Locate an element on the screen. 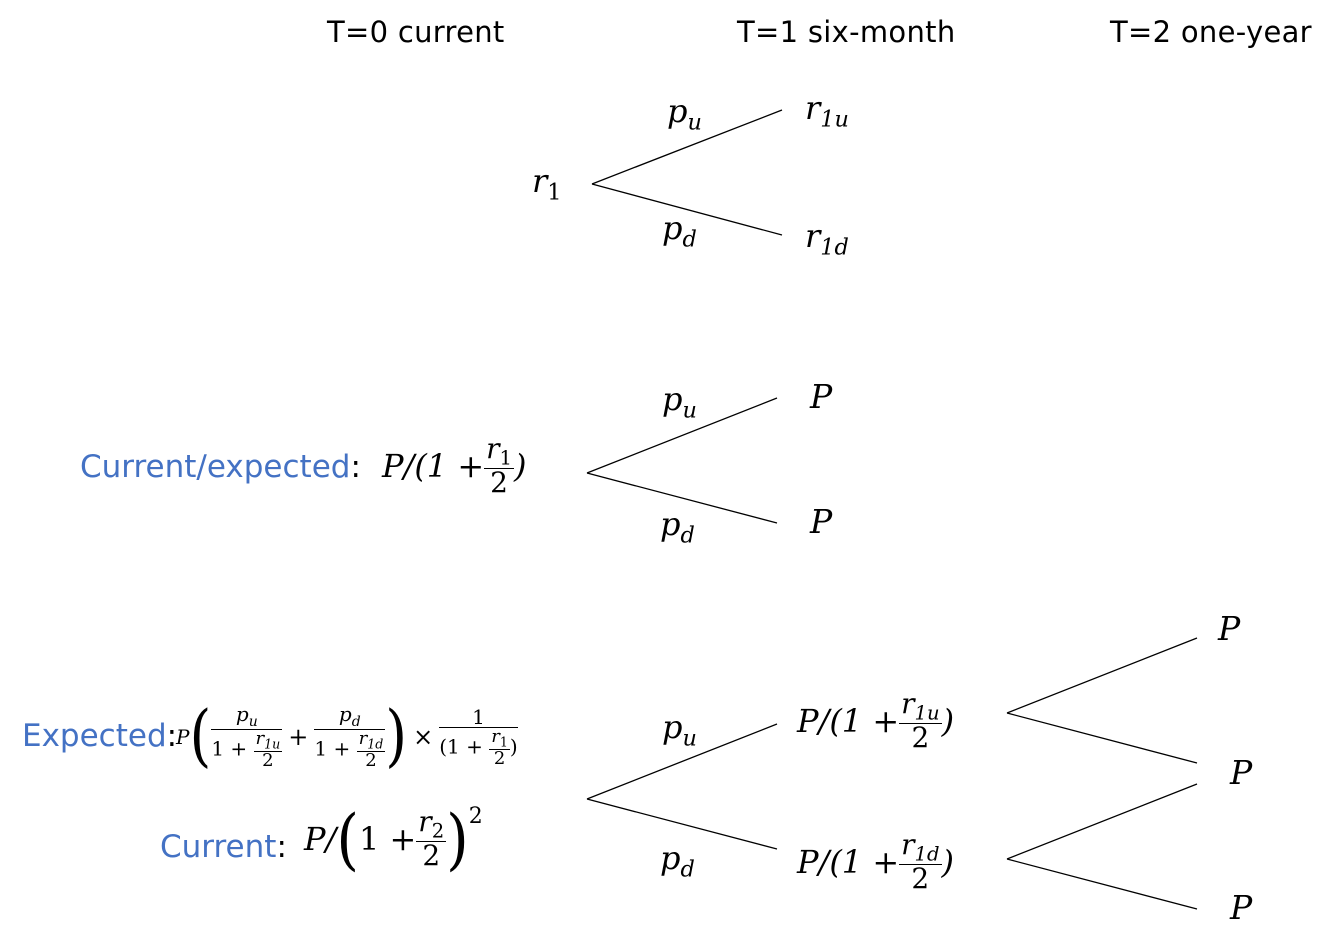 This screenshot has height=939, width=1328. tree1-down-node: r1d is located at coordinates (827, 239).